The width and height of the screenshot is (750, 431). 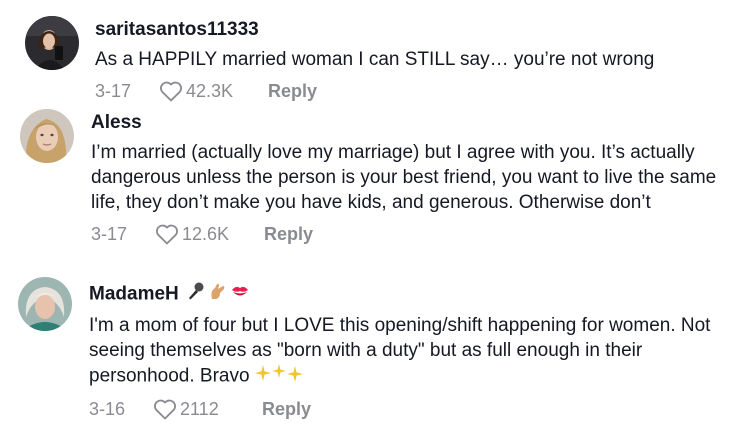 What do you see at coordinates (411, 123) in the screenshot?
I see `username: Aless` at bounding box center [411, 123].